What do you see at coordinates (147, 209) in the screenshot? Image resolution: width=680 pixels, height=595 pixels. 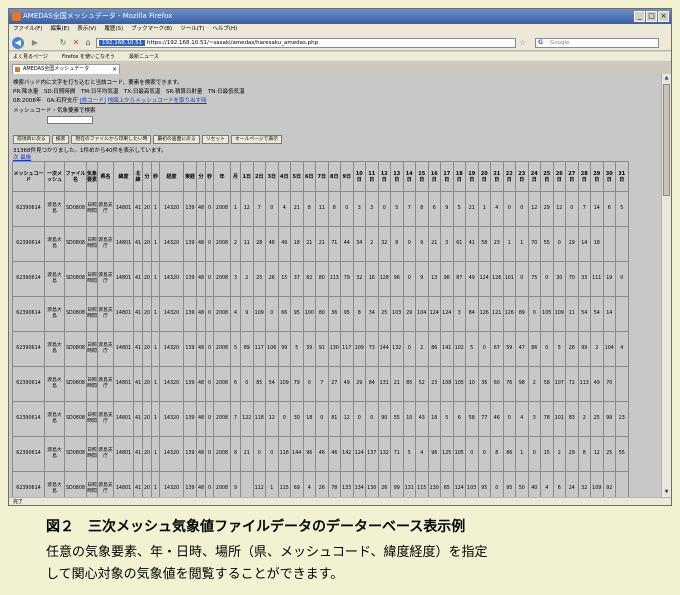 I see `table-cell: 20` at bounding box center [147, 209].